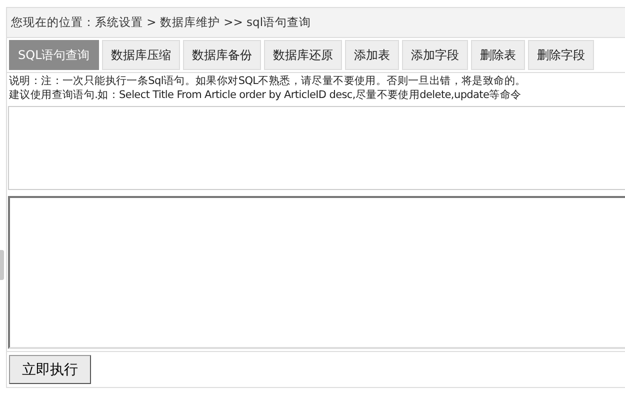 Image resolution: width=625 pixels, height=405 pixels. I want to click on tab: 数据库压缩, so click(141, 55).